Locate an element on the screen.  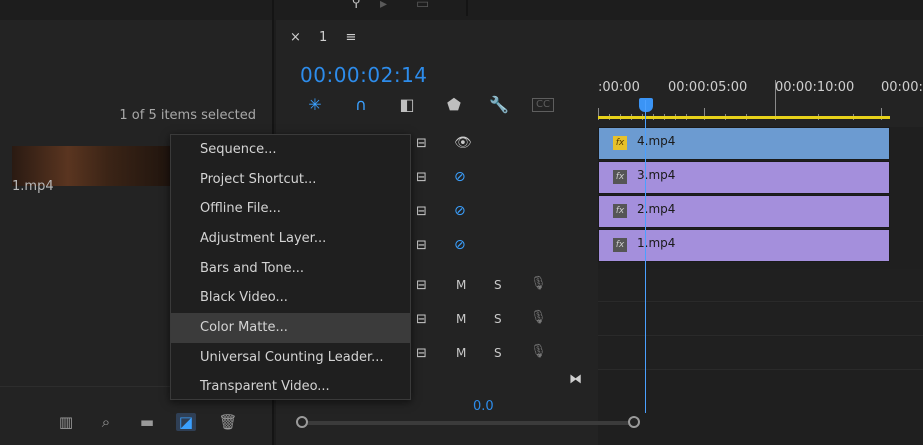
sequence-tab: × 1 ≡ is located at coordinates (323, 37).